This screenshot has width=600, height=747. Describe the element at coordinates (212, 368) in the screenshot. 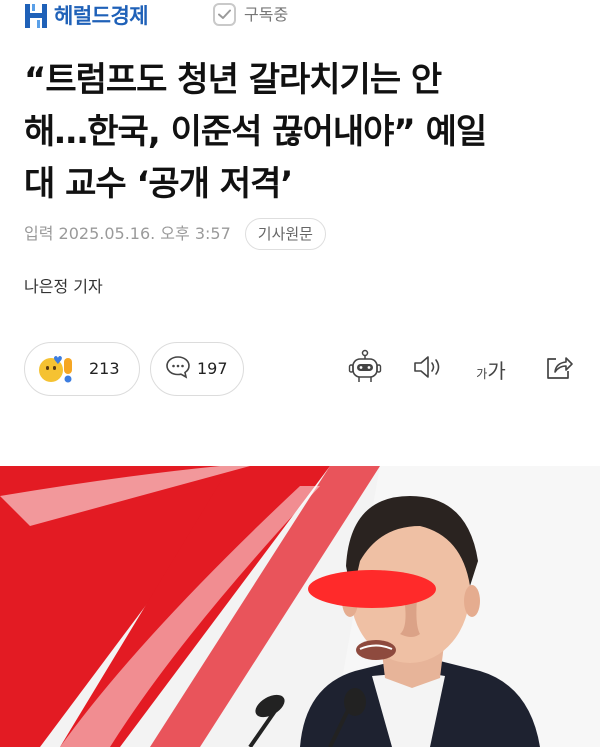

I see `comment-count: 197` at that location.